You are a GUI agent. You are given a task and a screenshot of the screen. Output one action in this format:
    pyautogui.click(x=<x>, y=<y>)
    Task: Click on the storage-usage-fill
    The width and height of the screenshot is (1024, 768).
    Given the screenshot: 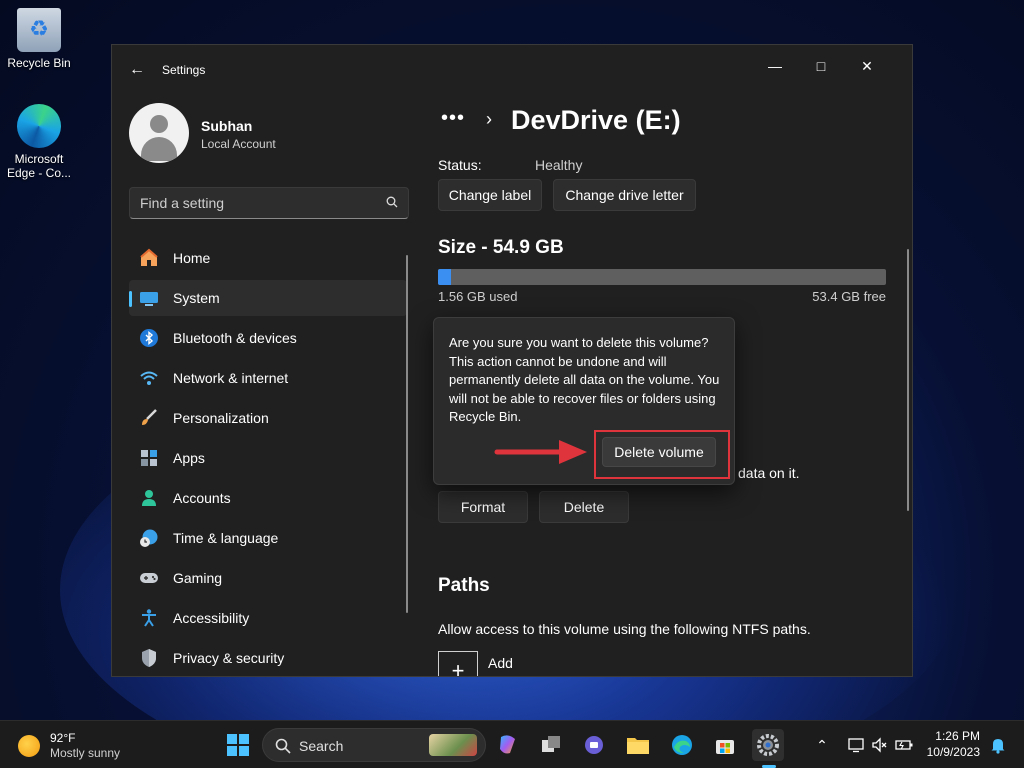 What is the action you would take?
    pyautogui.click(x=444, y=277)
    